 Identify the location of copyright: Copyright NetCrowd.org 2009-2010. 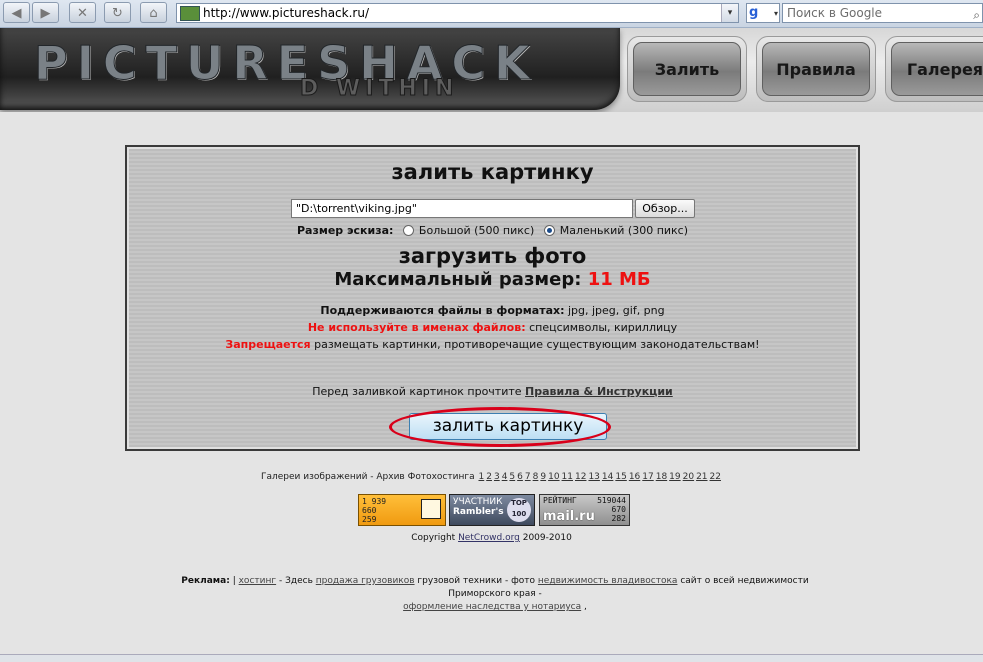
(491, 538).